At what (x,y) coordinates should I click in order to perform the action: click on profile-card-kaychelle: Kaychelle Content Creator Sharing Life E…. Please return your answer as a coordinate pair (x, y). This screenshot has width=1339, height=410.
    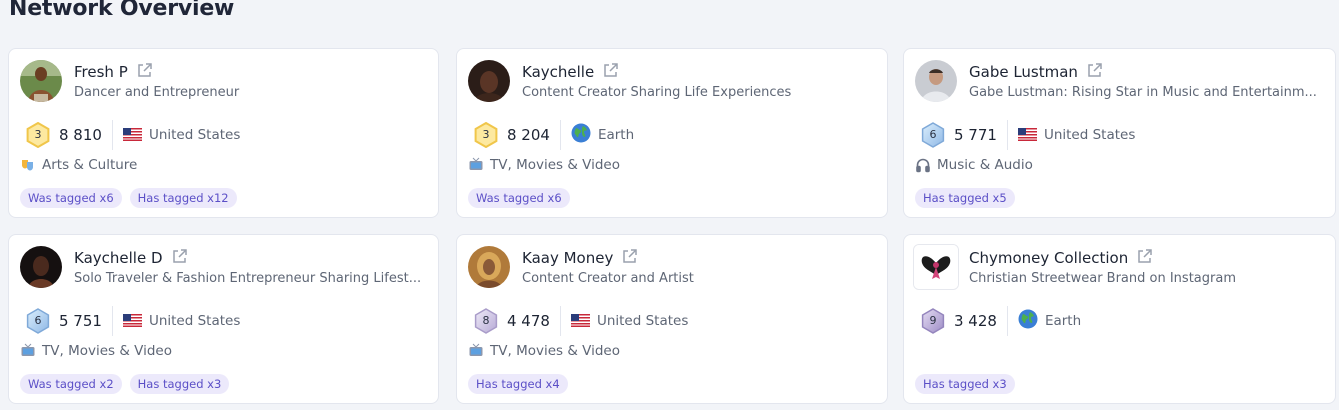
    Looking at the image, I should click on (672, 133).